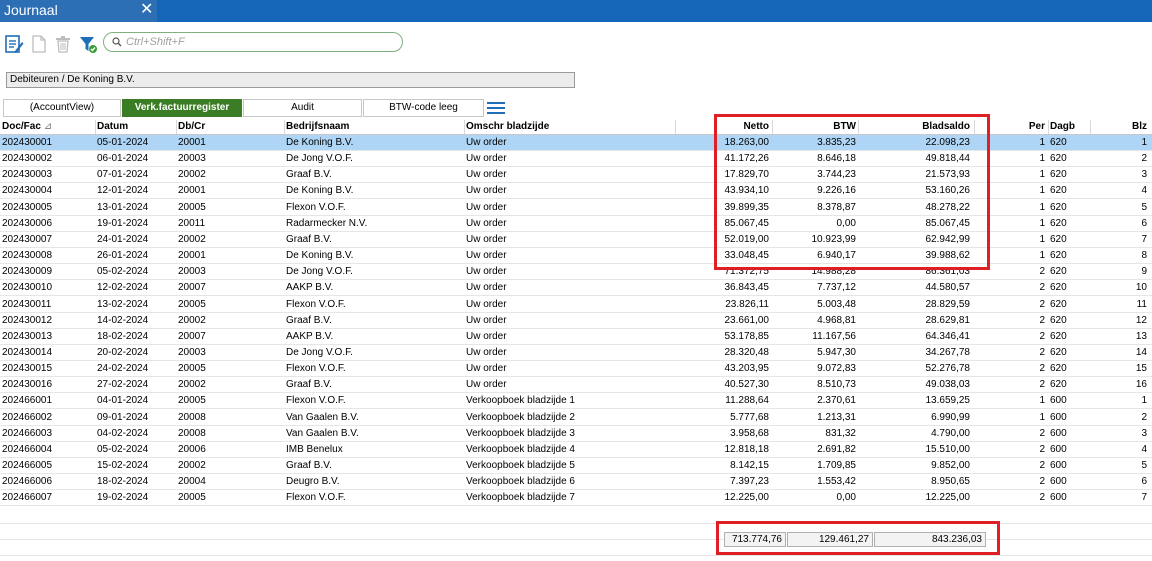 This screenshot has width=1152, height=561. Describe the element at coordinates (836, 482) in the screenshot. I see `cell-btw: 1.553,42` at that location.